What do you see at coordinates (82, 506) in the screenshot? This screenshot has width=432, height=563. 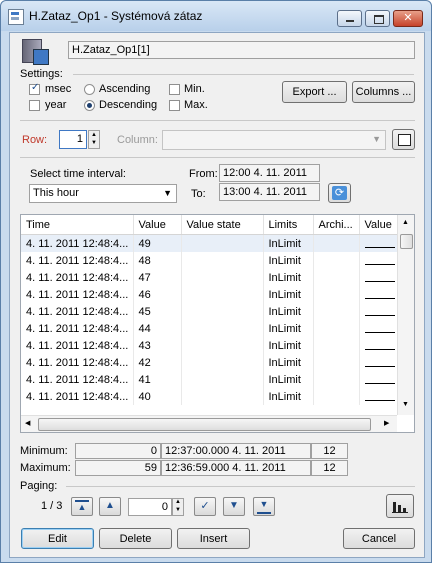 I see `first-page-button: ▲` at bounding box center [82, 506].